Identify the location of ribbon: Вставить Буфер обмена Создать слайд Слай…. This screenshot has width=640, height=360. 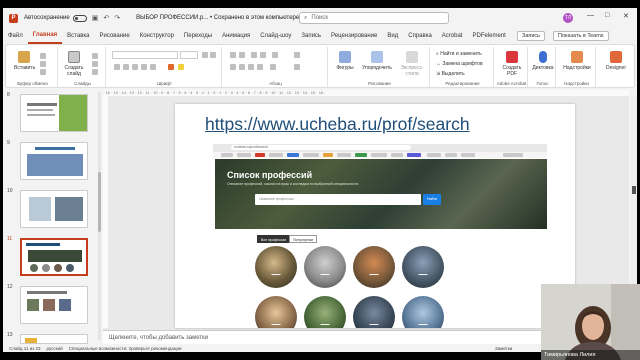
(320, 66).